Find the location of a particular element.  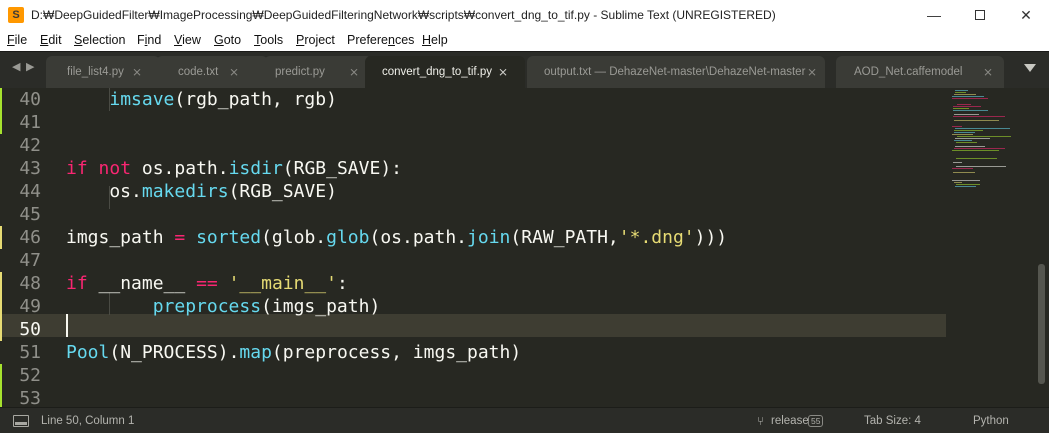

tab-predict-py: predict.py ⨯ is located at coordinates (318, 72).